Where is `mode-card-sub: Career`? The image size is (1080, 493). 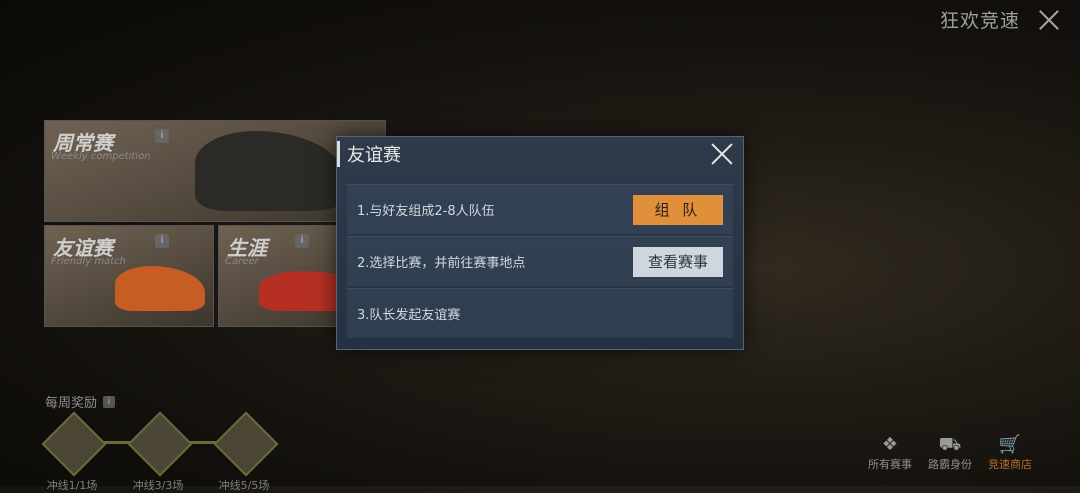
mode-card-sub: Career is located at coordinates (242, 261).